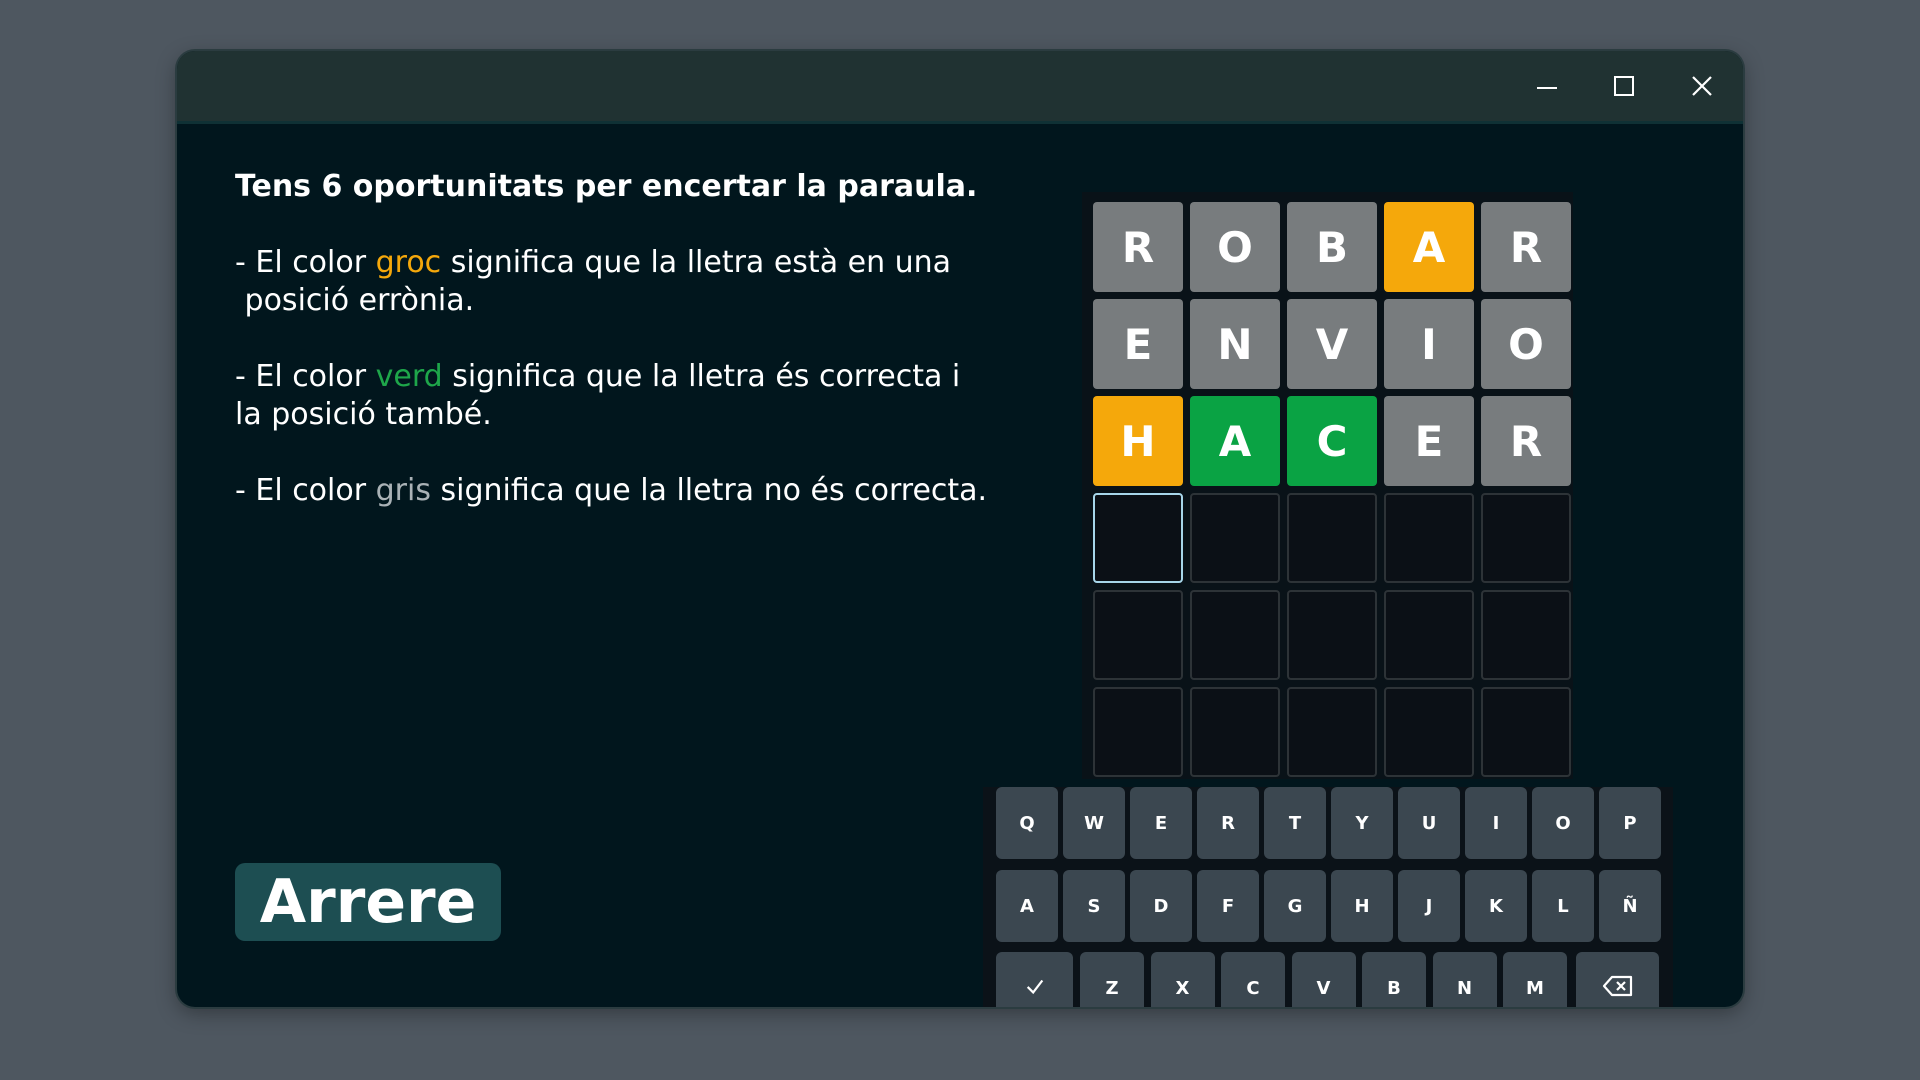  I want to click on green-rule-prefix: - El color, so click(305, 376).